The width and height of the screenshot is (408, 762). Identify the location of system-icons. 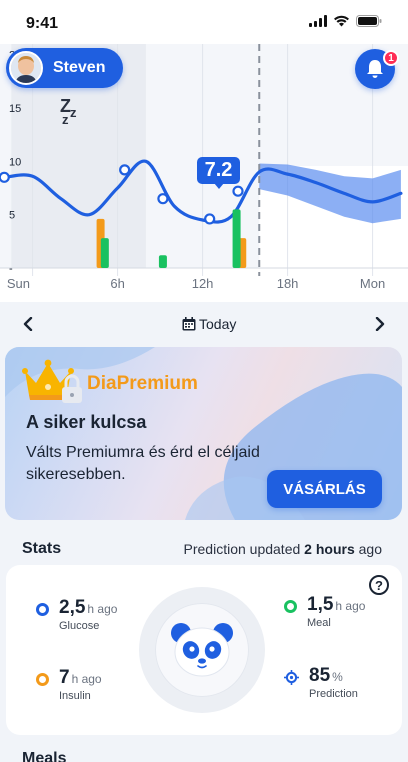
(345, 21).